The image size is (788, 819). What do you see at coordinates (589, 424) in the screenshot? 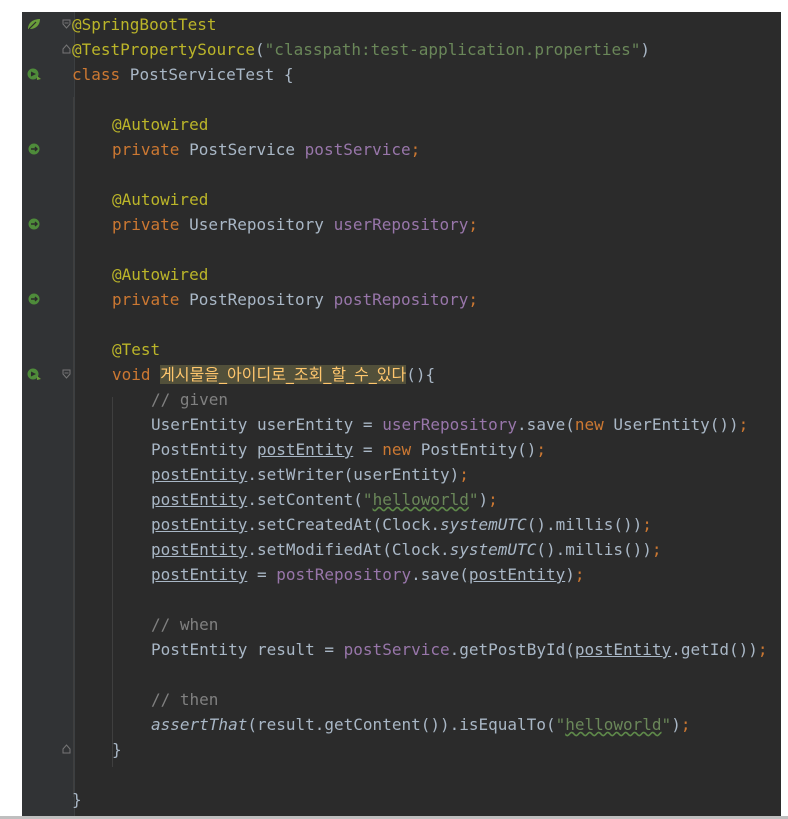
I see `keyword-new: new` at bounding box center [589, 424].